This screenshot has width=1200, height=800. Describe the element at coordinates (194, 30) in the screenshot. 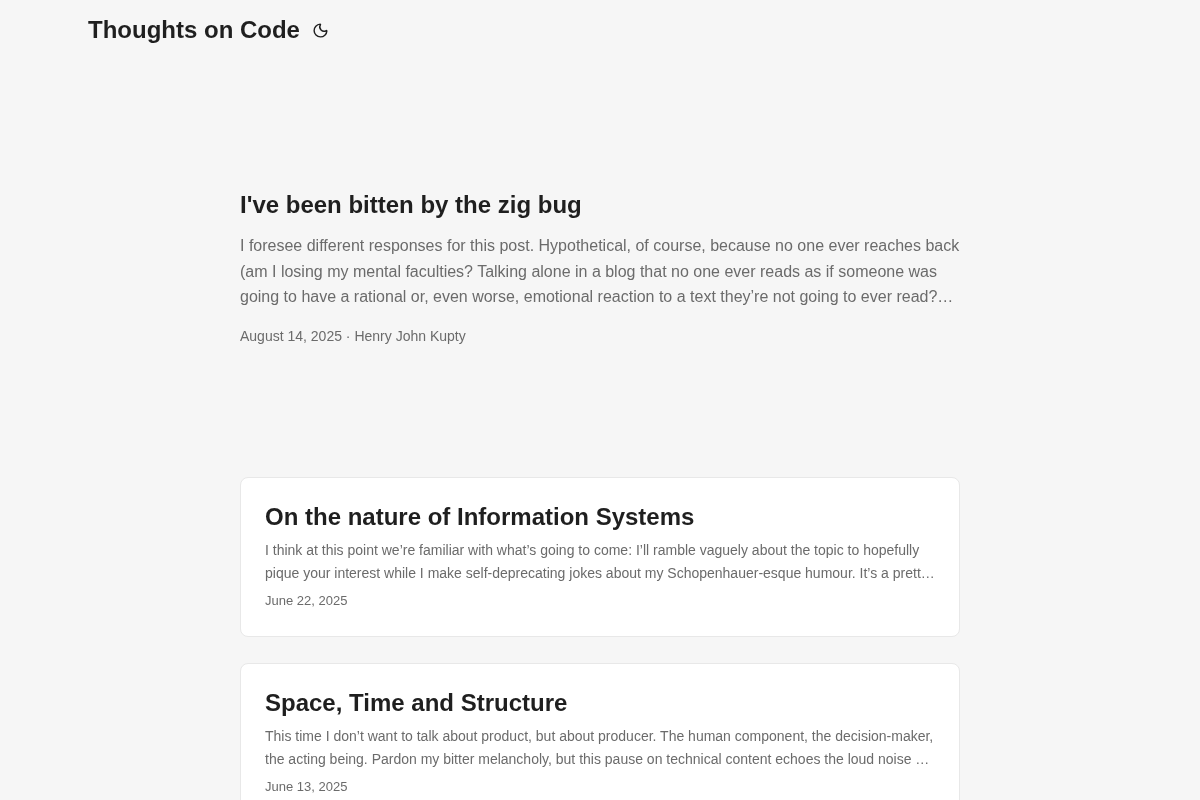

I see `site-title: Thoughts on Code` at that location.